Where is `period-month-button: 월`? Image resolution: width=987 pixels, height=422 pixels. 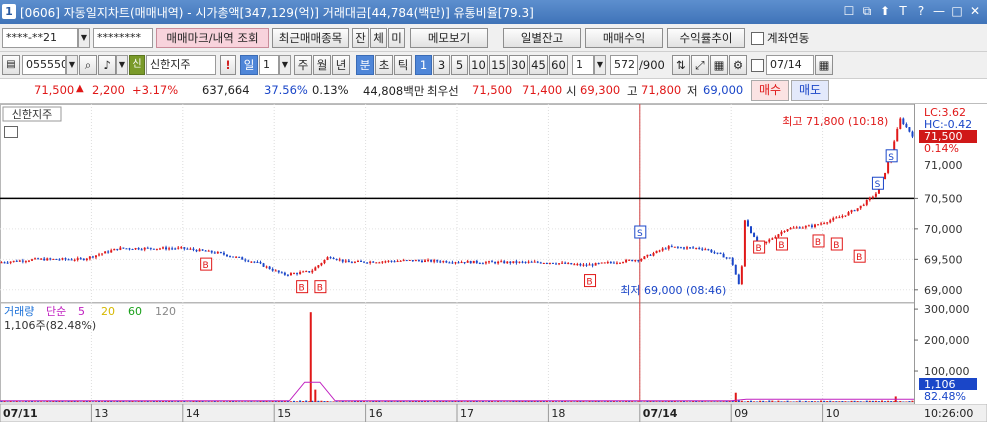 period-month-button: 월 is located at coordinates (322, 65).